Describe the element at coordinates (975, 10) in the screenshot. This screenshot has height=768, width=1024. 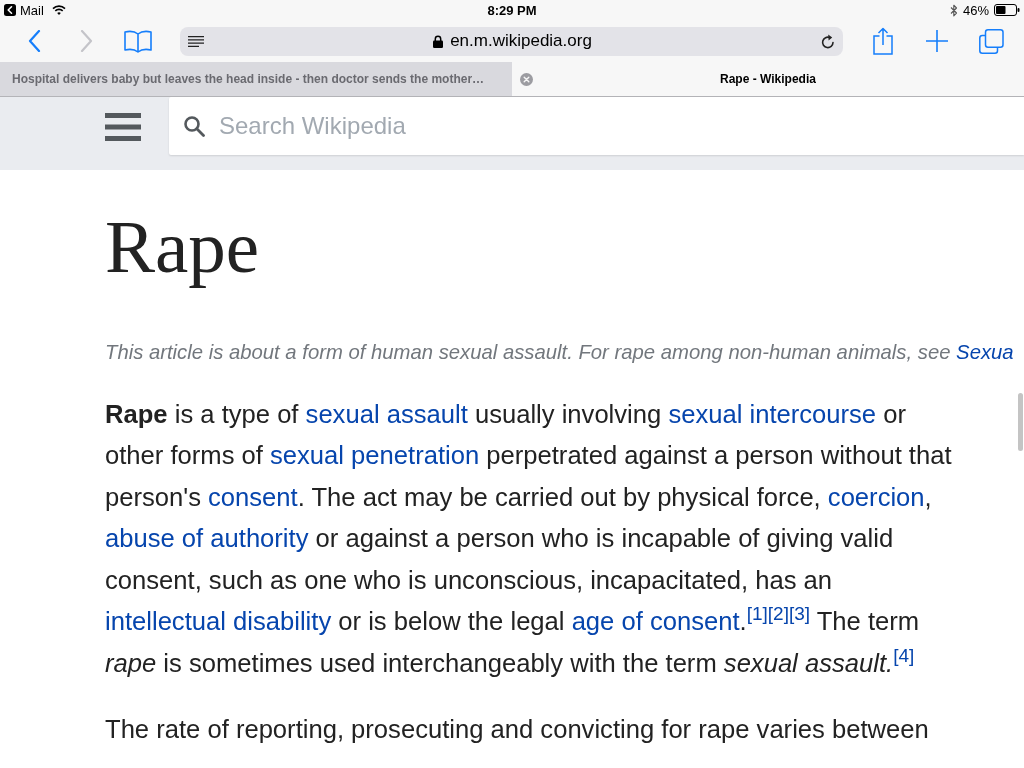
I see `battery-percentage: 46%` at that location.